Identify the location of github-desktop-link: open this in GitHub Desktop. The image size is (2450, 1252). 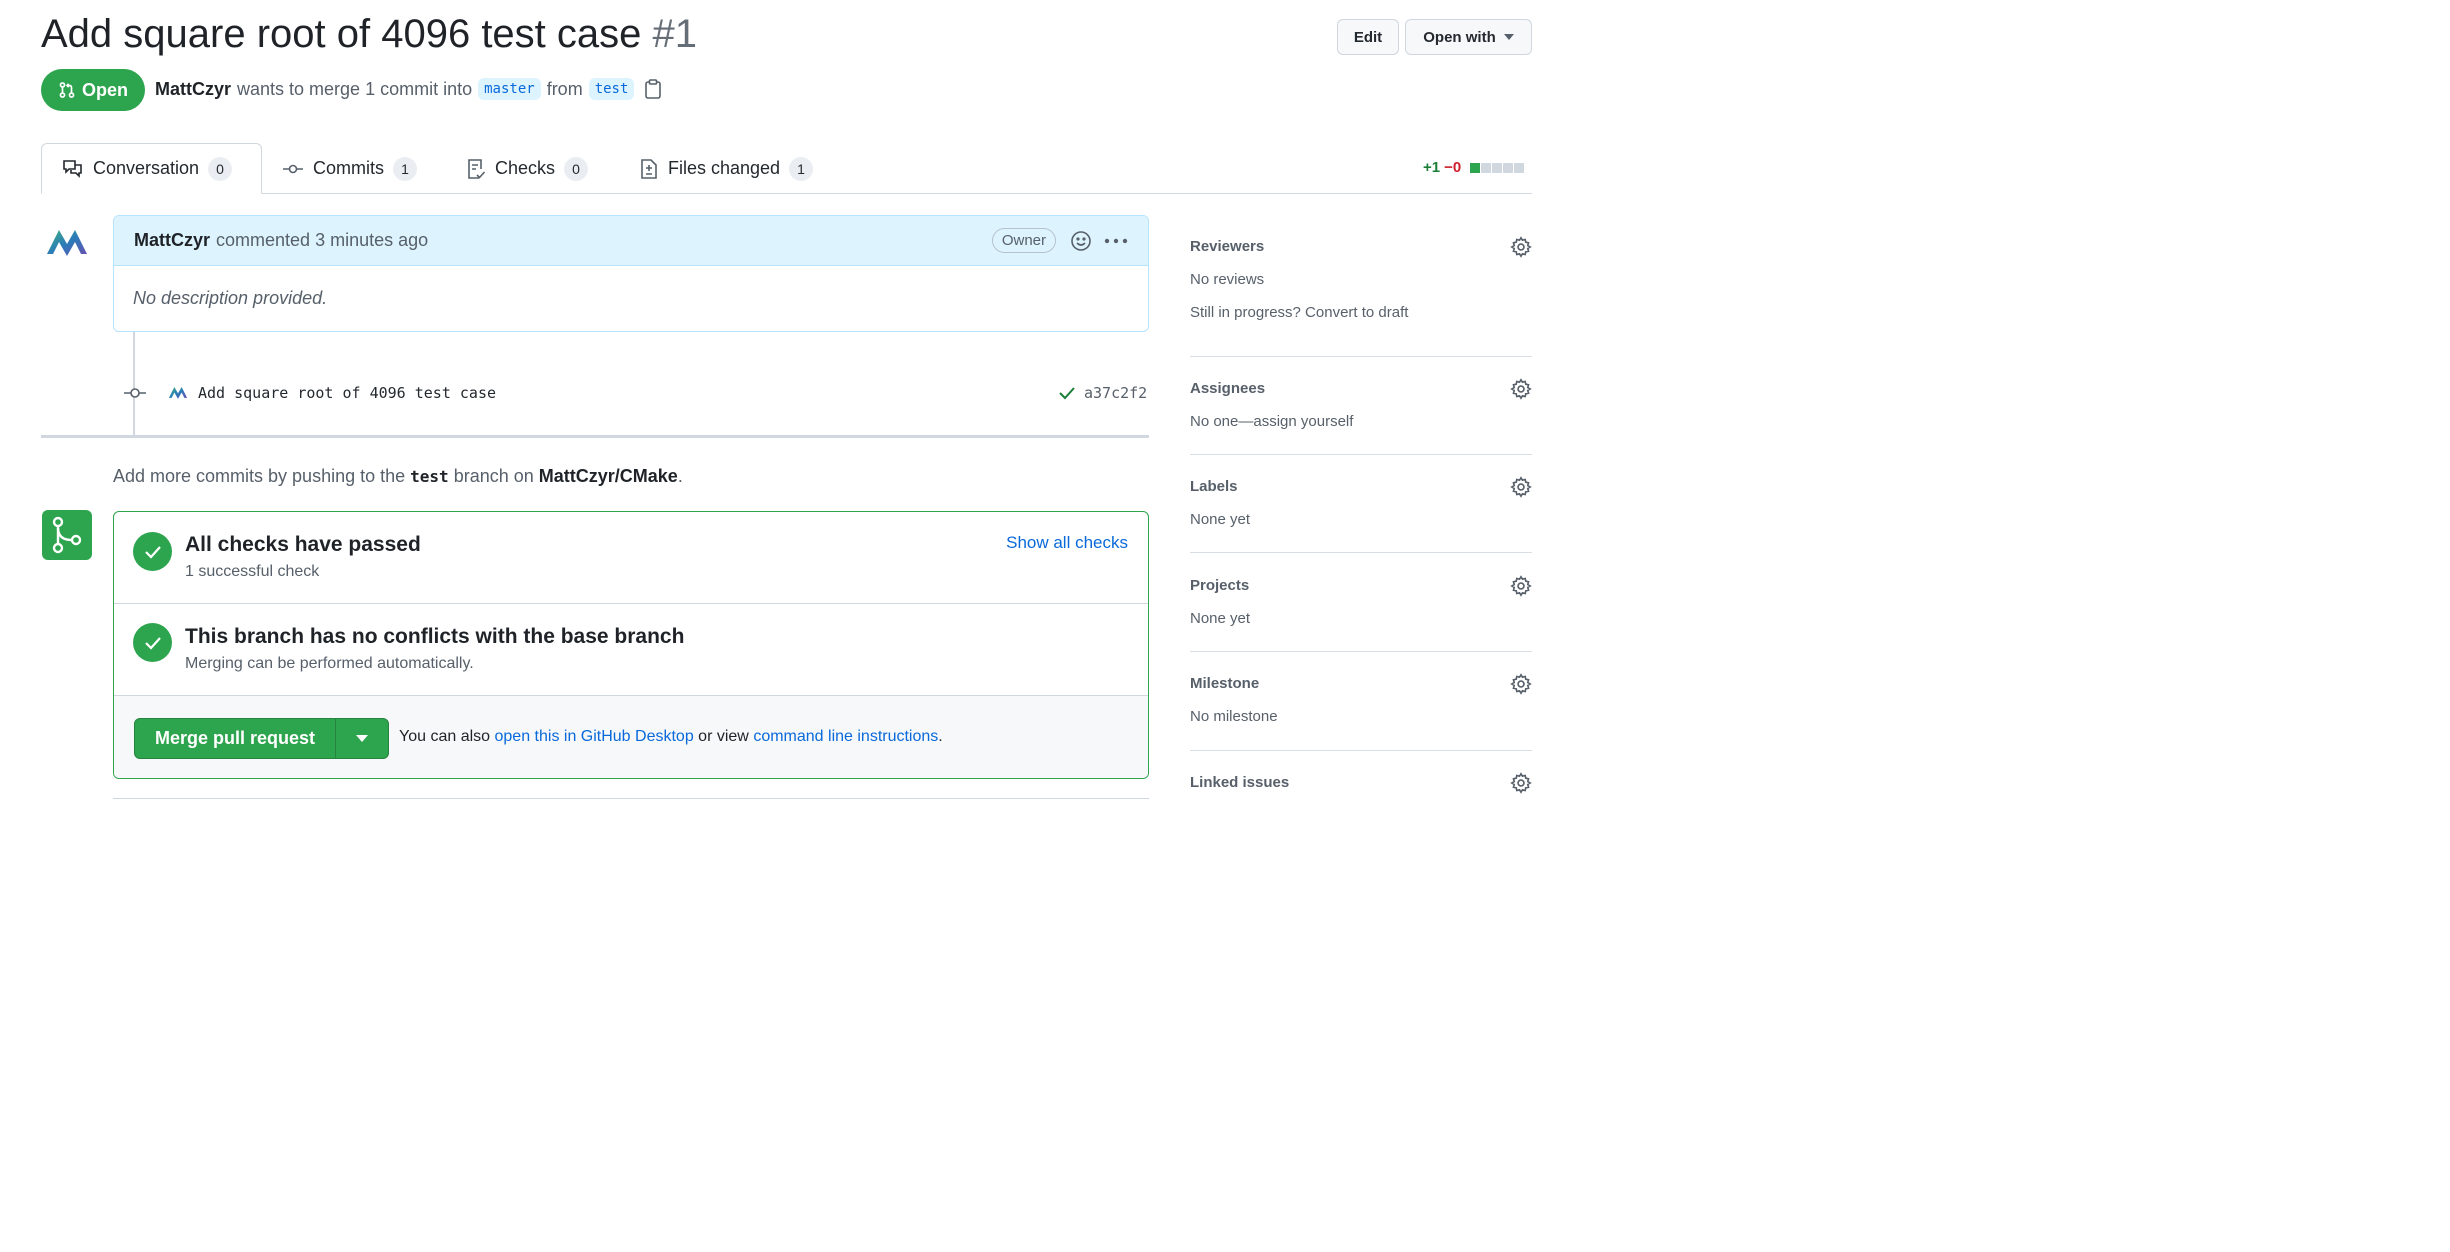
(594, 736).